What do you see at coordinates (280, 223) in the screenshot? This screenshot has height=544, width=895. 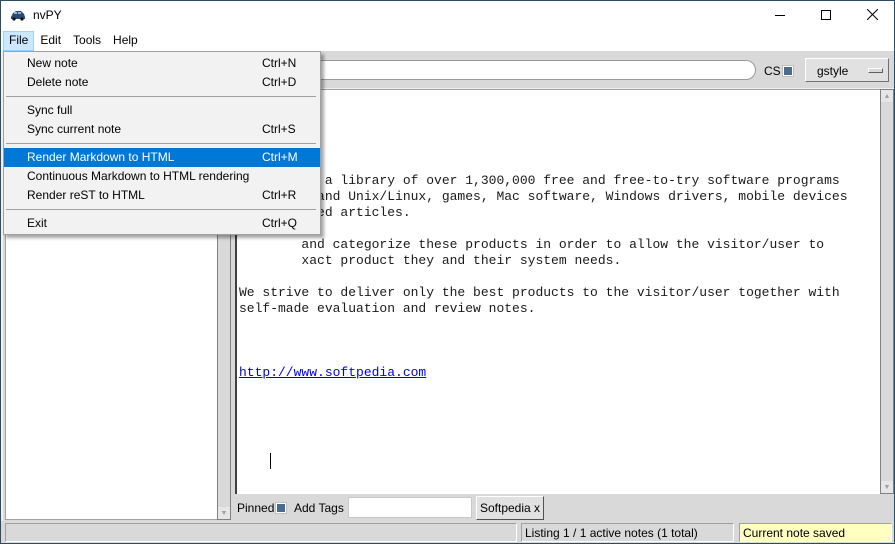 I see `menu-item-shortcut: Ctrl+Q` at bounding box center [280, 223].